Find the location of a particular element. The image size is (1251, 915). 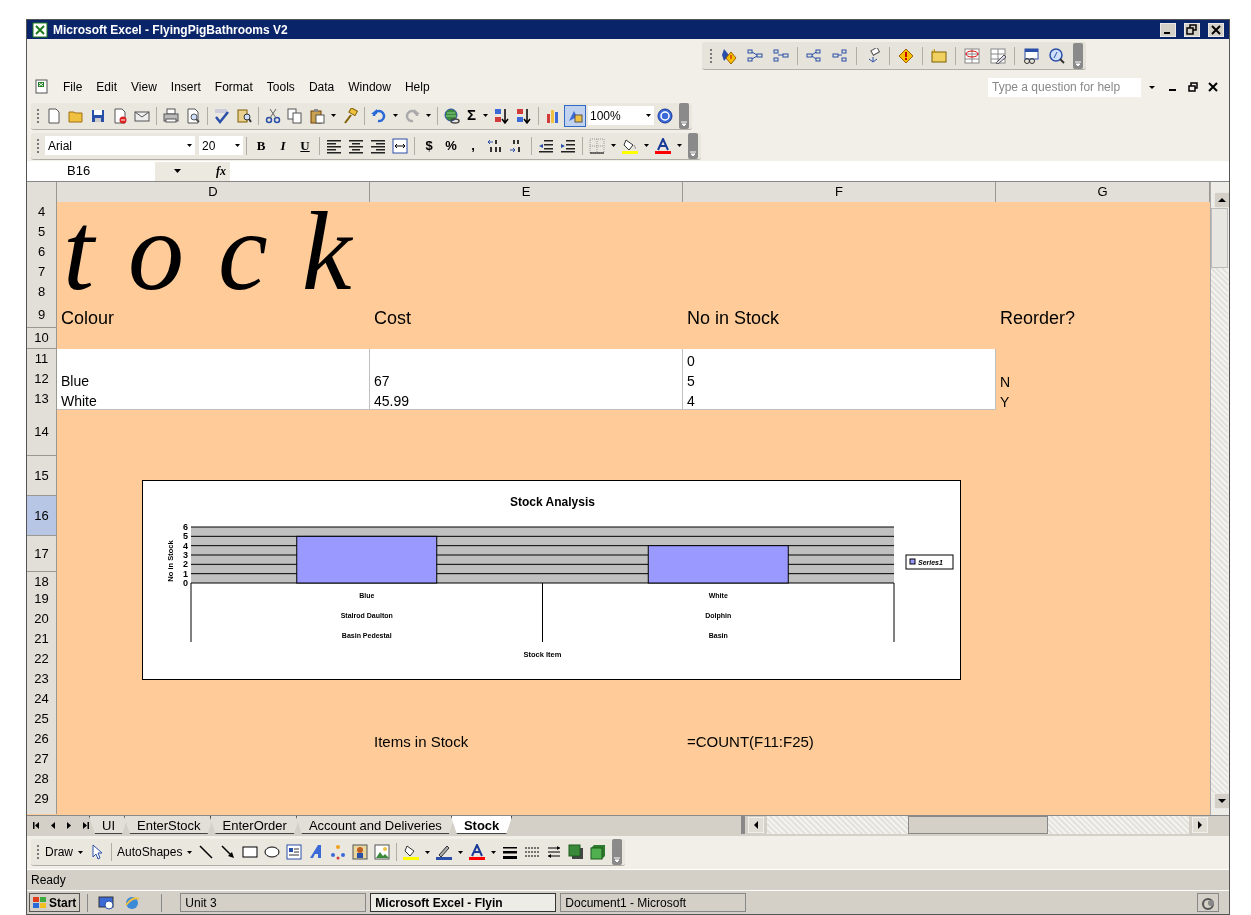

first-sheet-icon is located at coordinates (37, 825).